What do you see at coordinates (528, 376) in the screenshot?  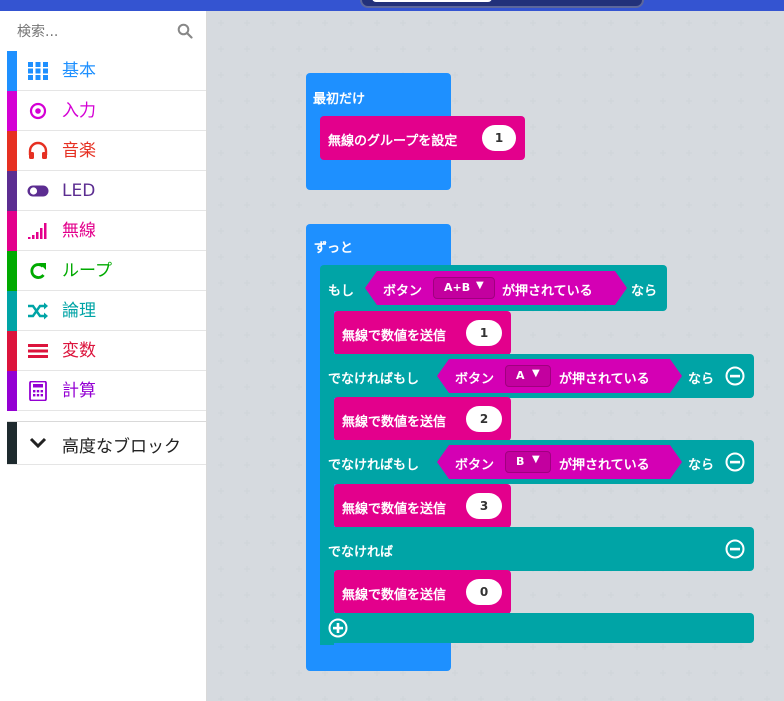 I see `button-dropdown: A ▼` at bounding box center [528, 376].